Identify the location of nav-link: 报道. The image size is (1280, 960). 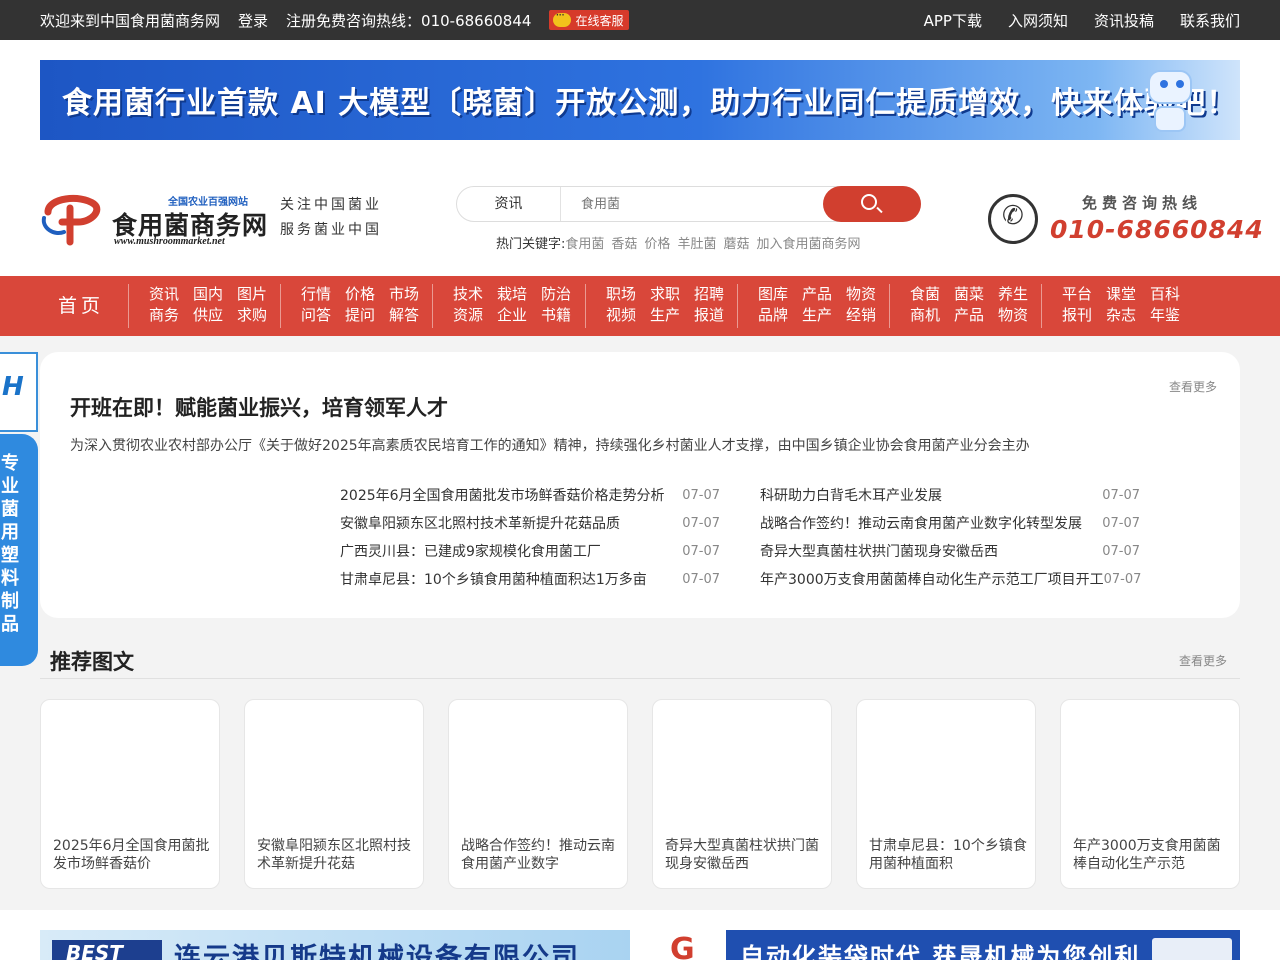
(709, 315).